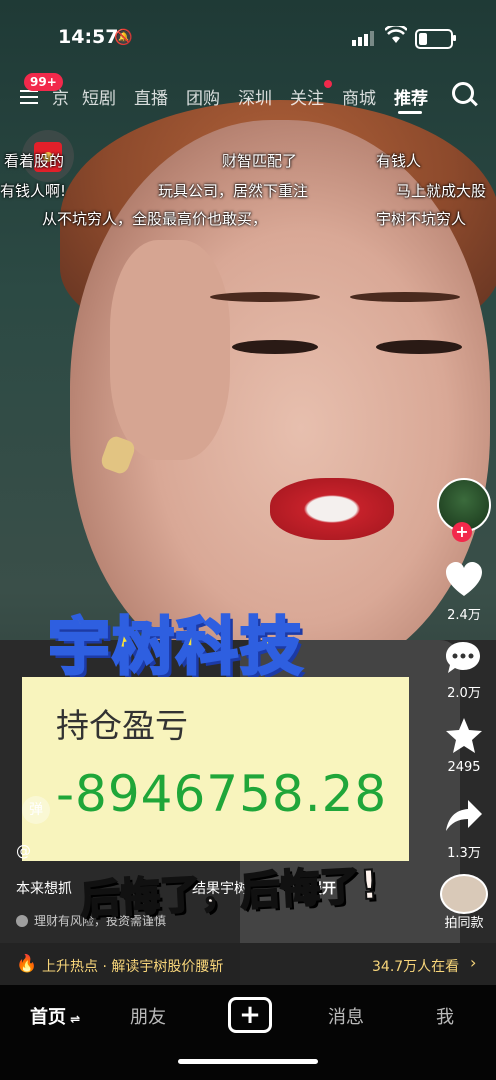 The image size is (496, 1080). Describe the element at coordinates (410, 112) in the screenshot. I see `active-tab-indicator` at that location.